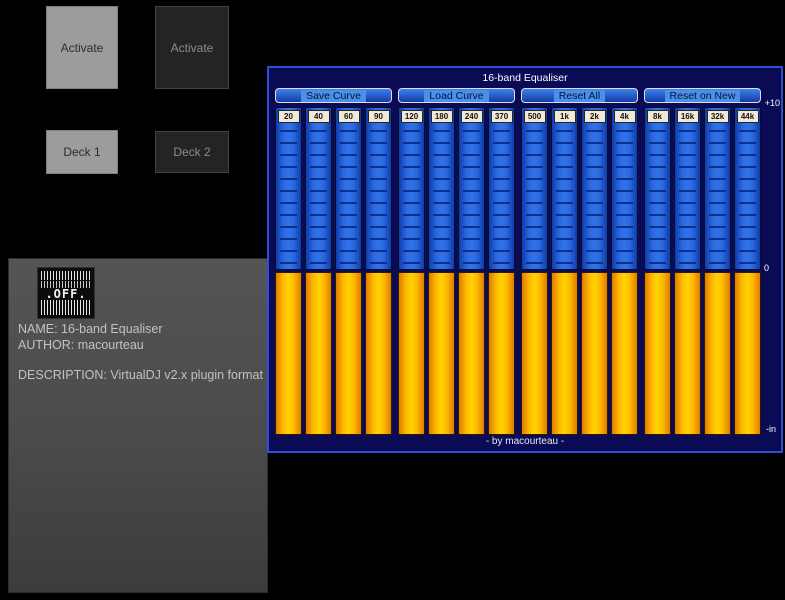  I want to click on eq-fader-120: 120, so click(411, 271).